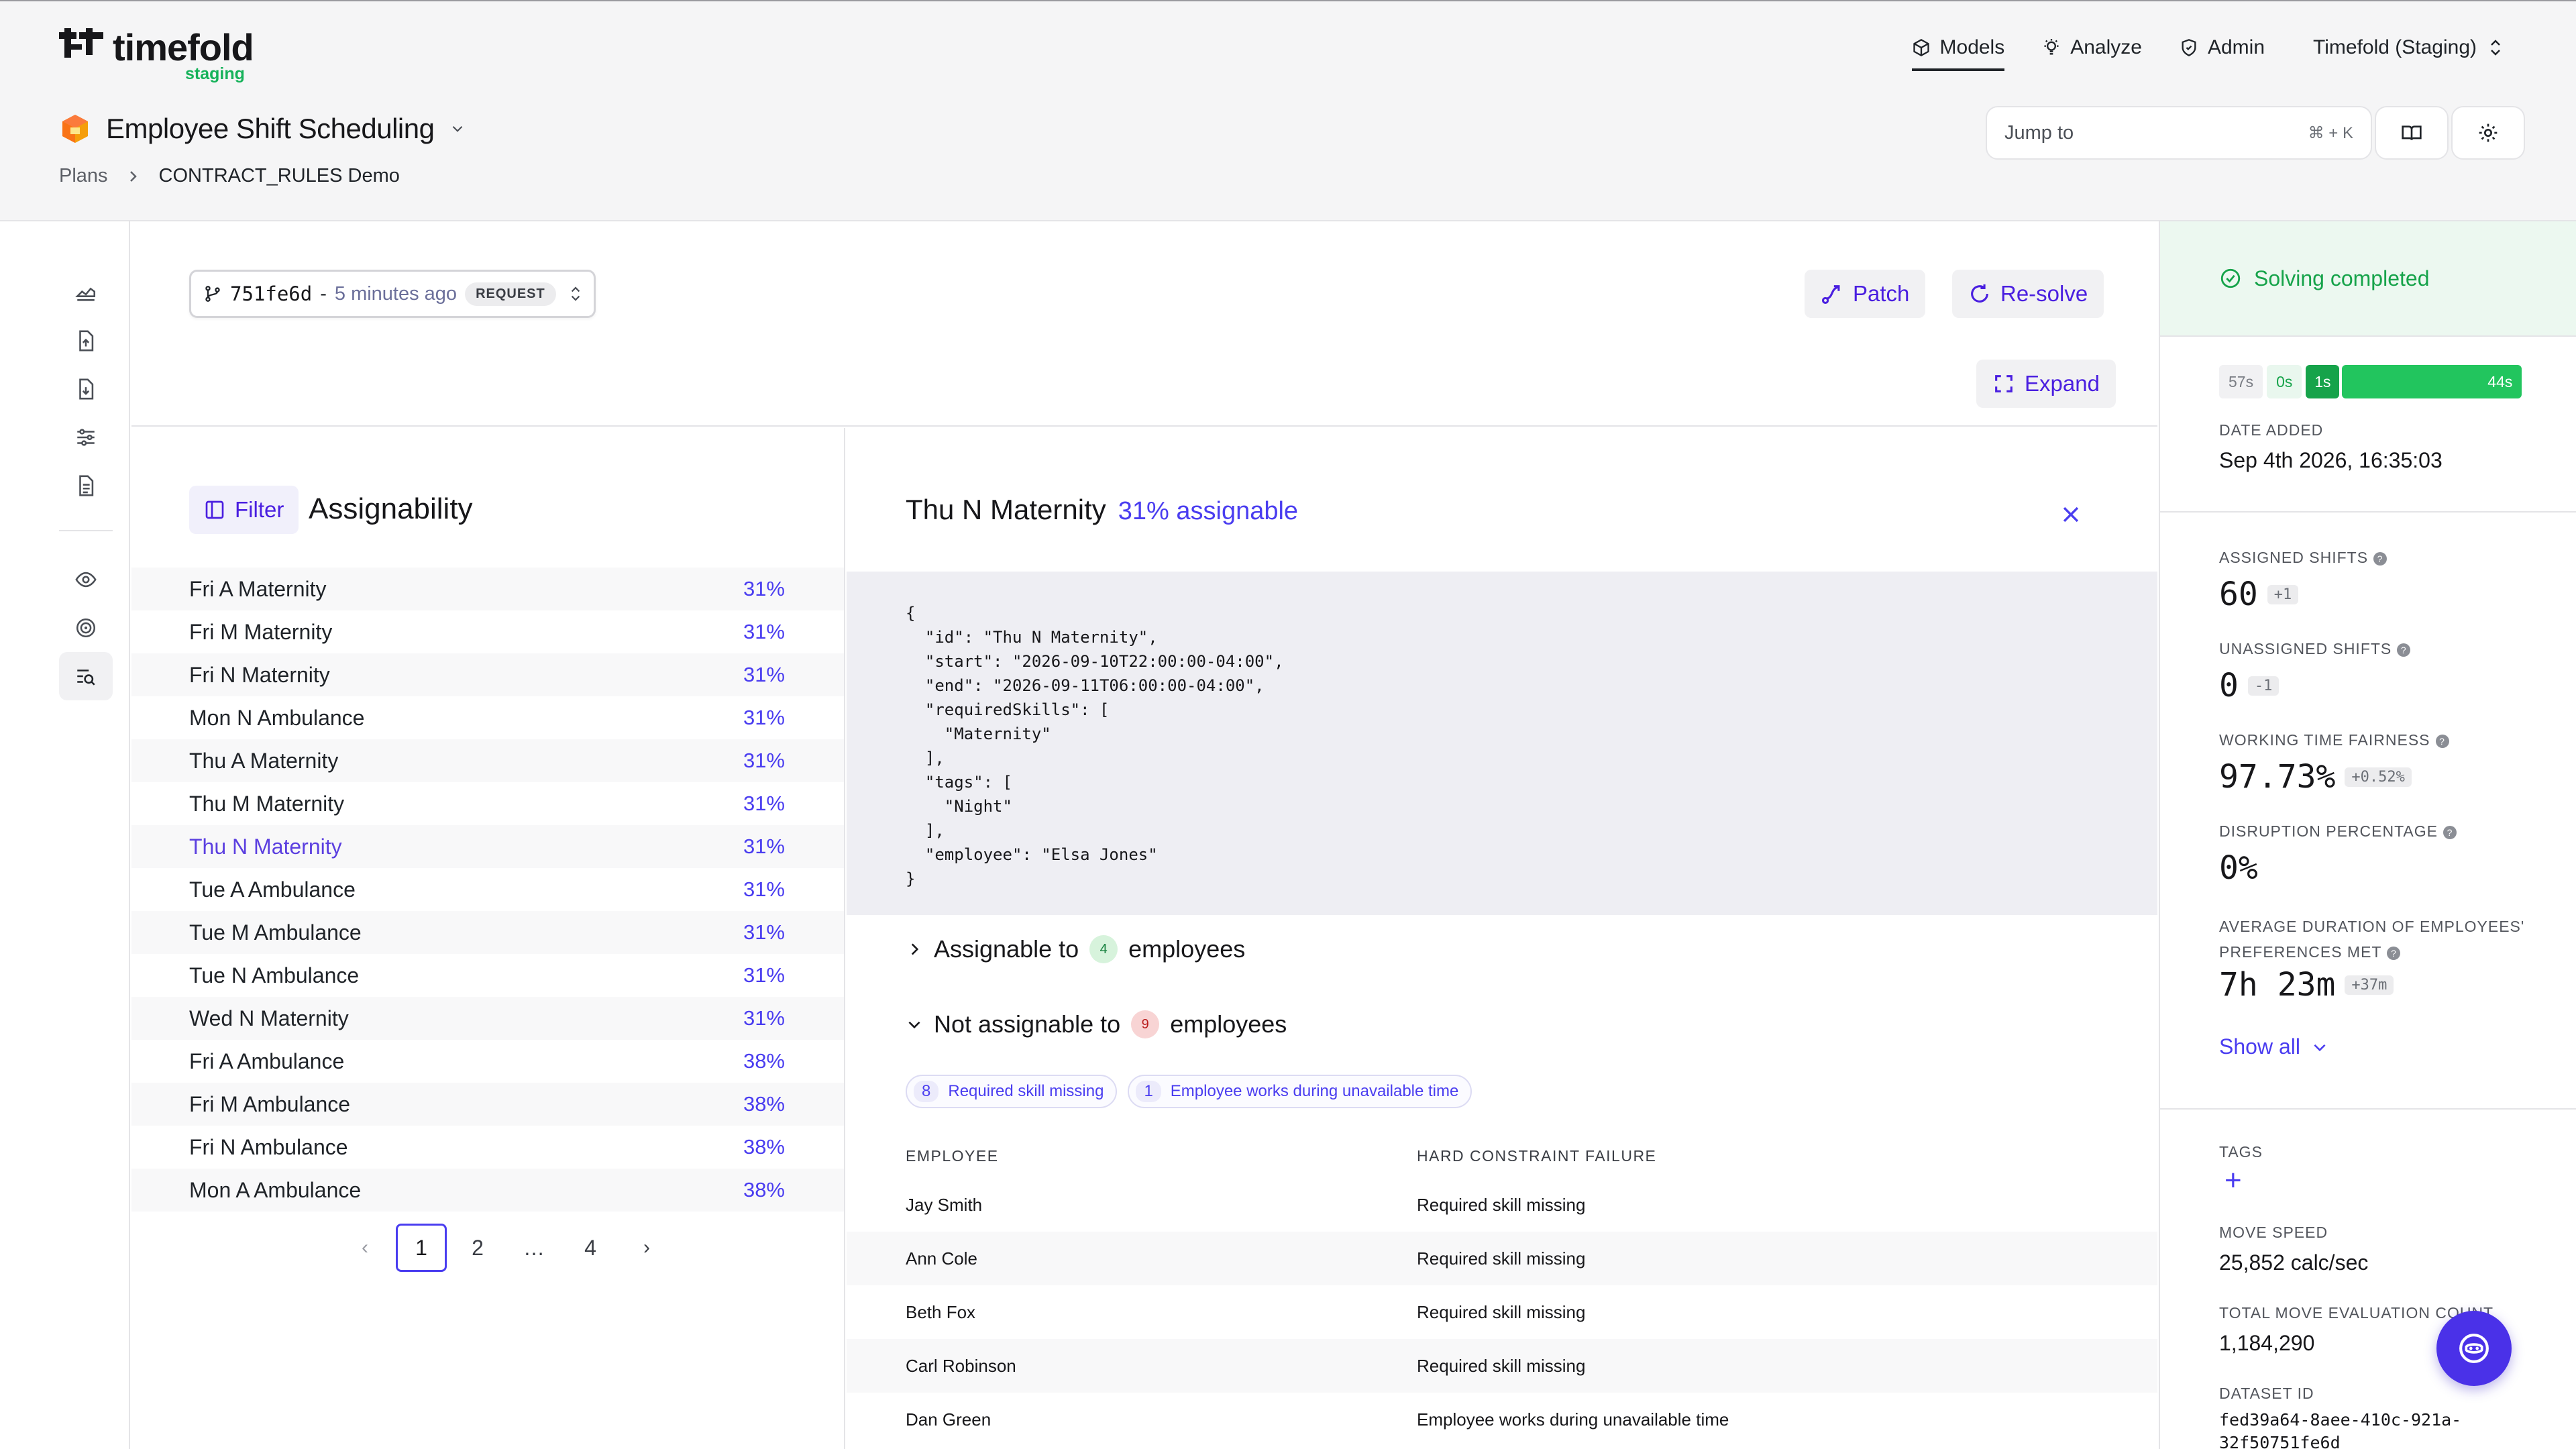 The width and height of the screenshot is (2576, 1449). Describe the element at coordinates (487, 589) in the screenshot. I see `shift-row: Fri A Maternity 31%` at that location.